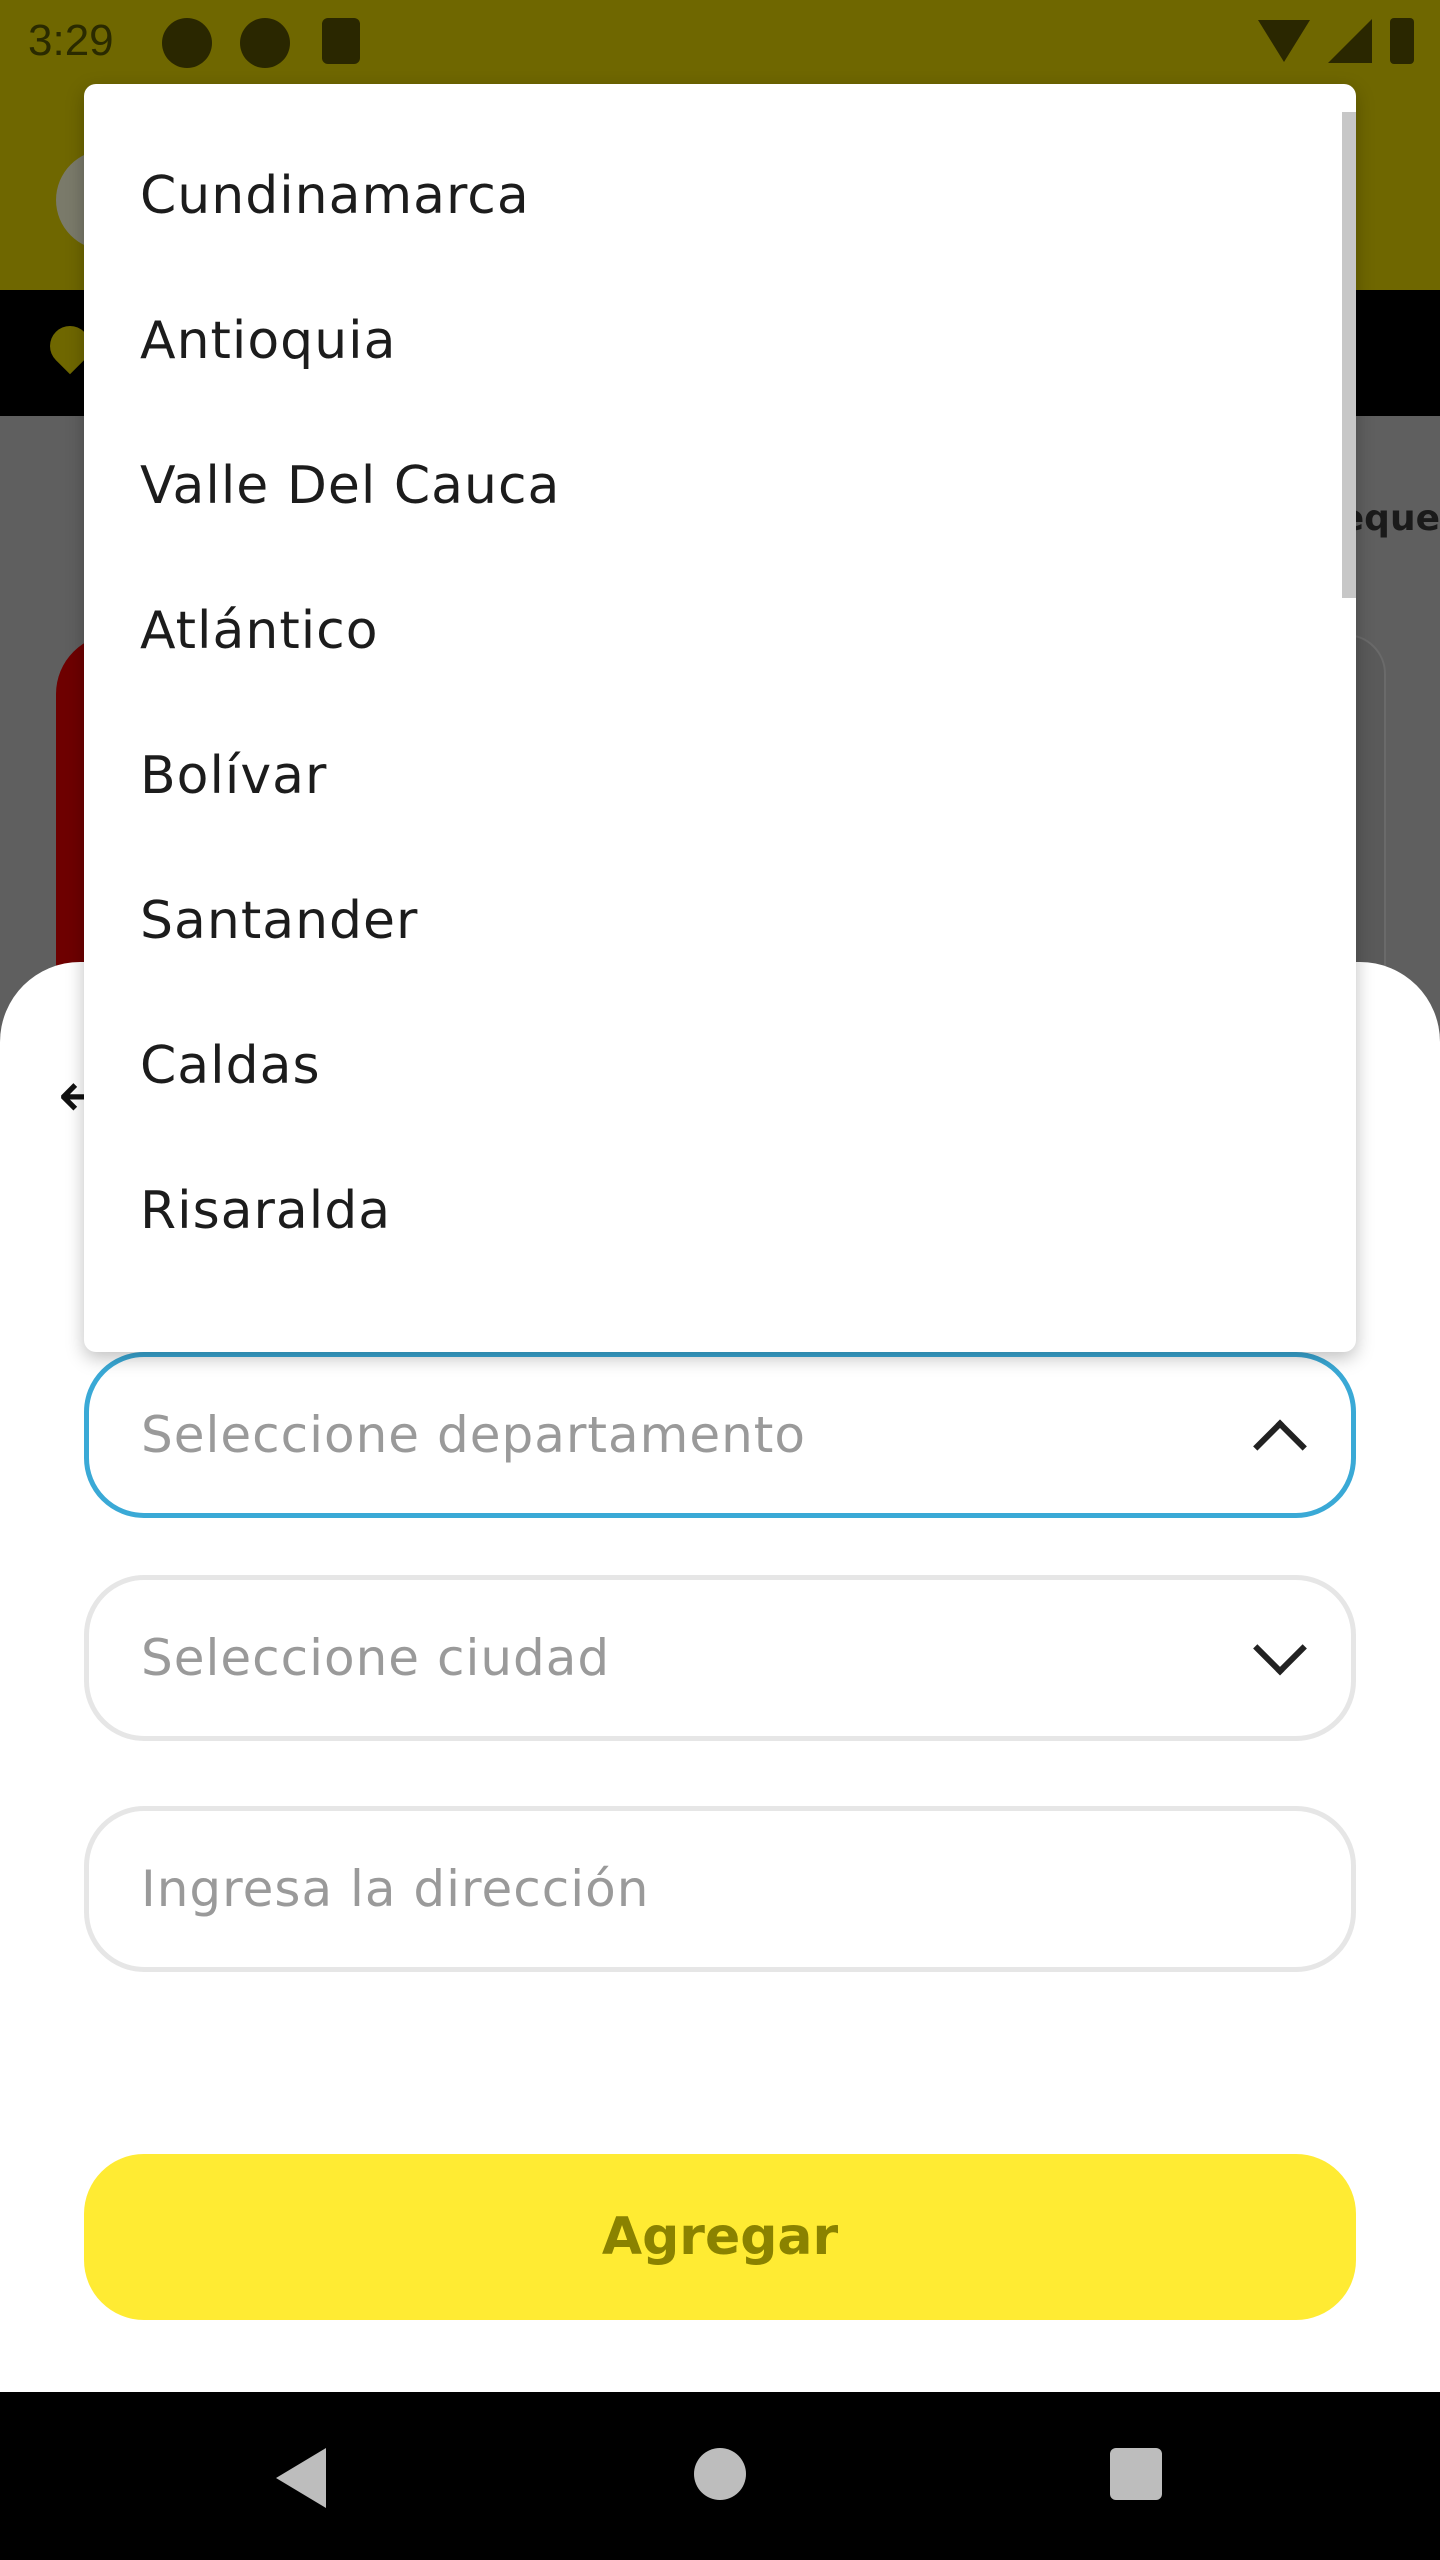 The width and height of the screenshot is (1440, 2560). I want to click on add-button-label: Agregar, so click(720, 2237).